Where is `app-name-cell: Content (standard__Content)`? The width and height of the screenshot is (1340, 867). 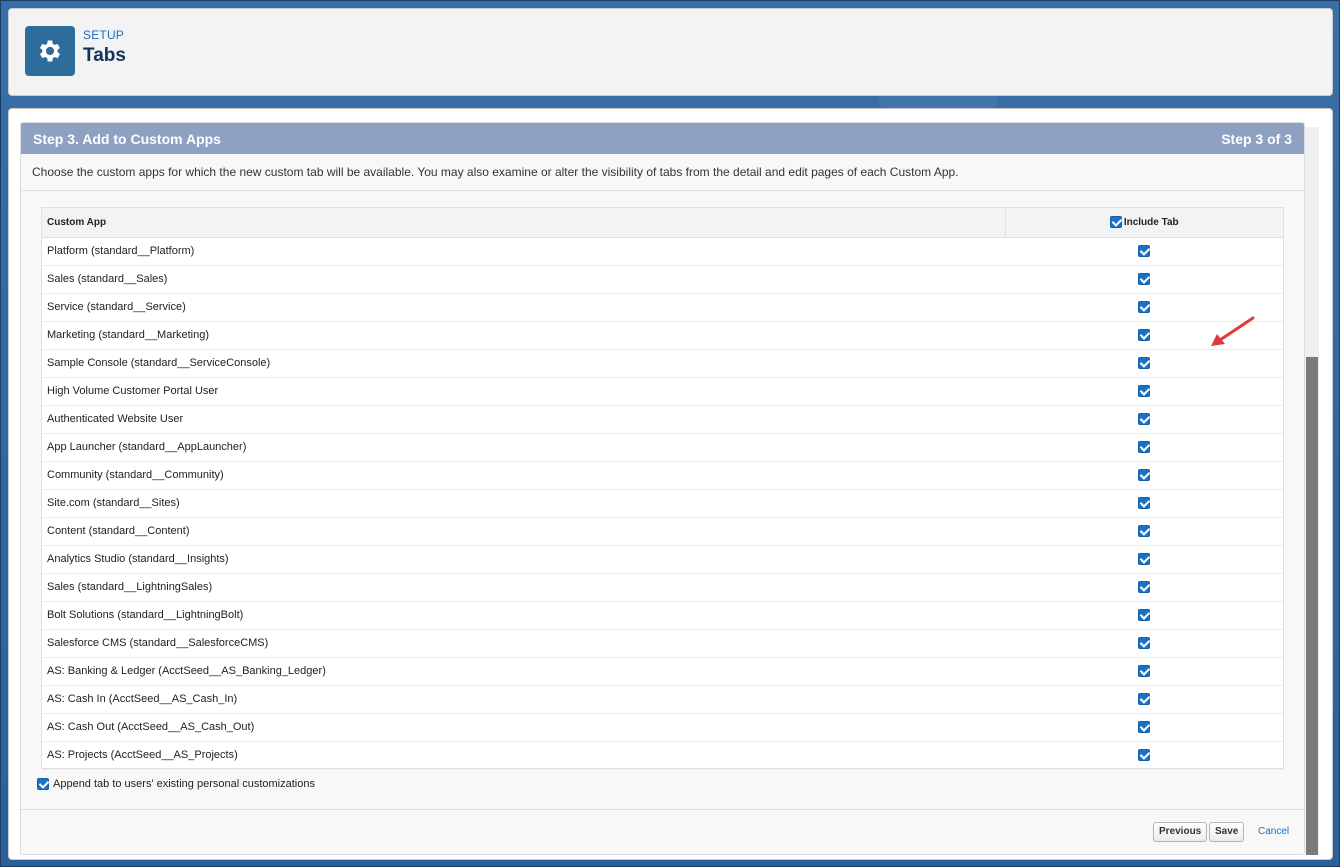
app-name-cell: Content (standard__Content) is located at coordinates (523, 531).